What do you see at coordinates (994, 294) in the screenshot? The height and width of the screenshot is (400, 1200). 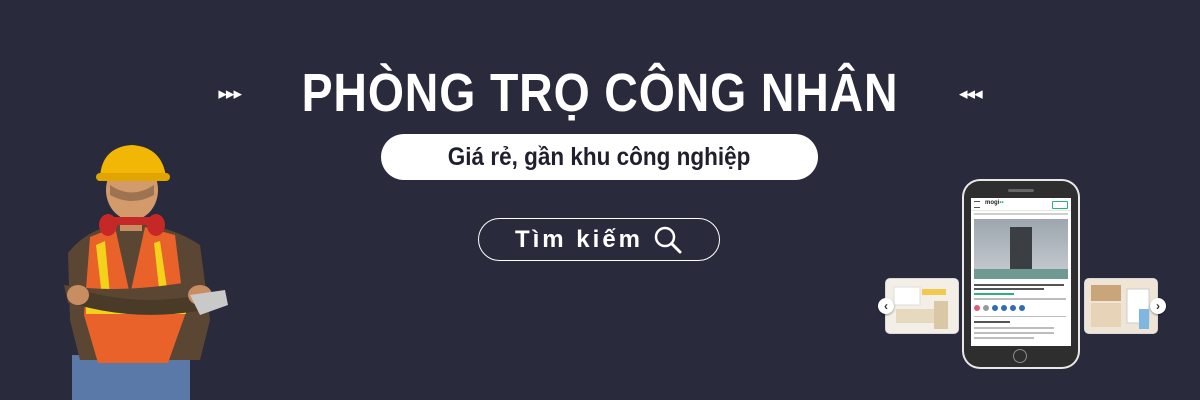 I see `listing-price-line` at bounding box center [994, 294].